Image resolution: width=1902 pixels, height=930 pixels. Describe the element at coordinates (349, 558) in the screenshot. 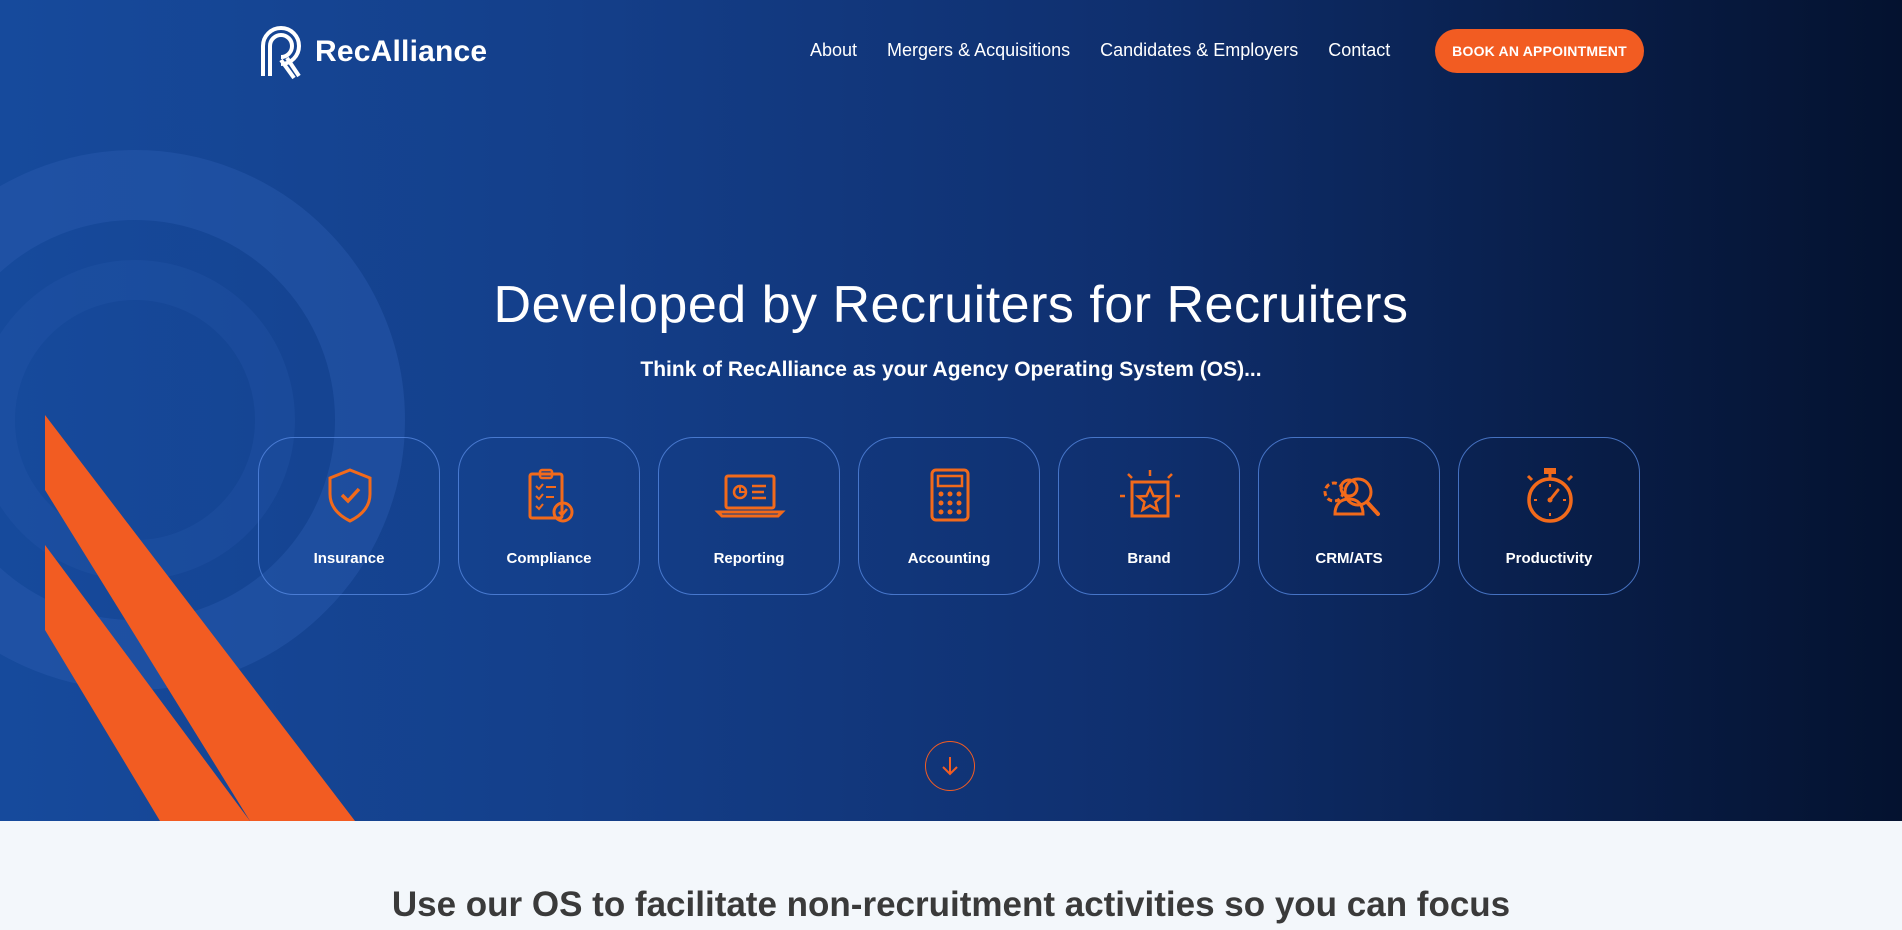

I see `feature-label: Insurance` at that location.